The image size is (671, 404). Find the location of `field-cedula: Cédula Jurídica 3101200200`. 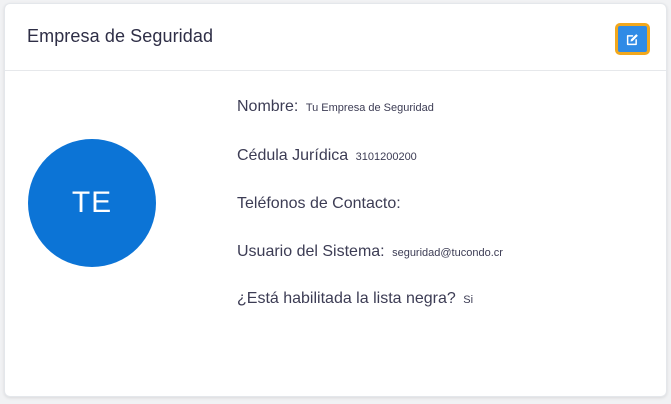

field-cedula: Cédula Jurídica 3101200200 is located at coordinates (327, 156).